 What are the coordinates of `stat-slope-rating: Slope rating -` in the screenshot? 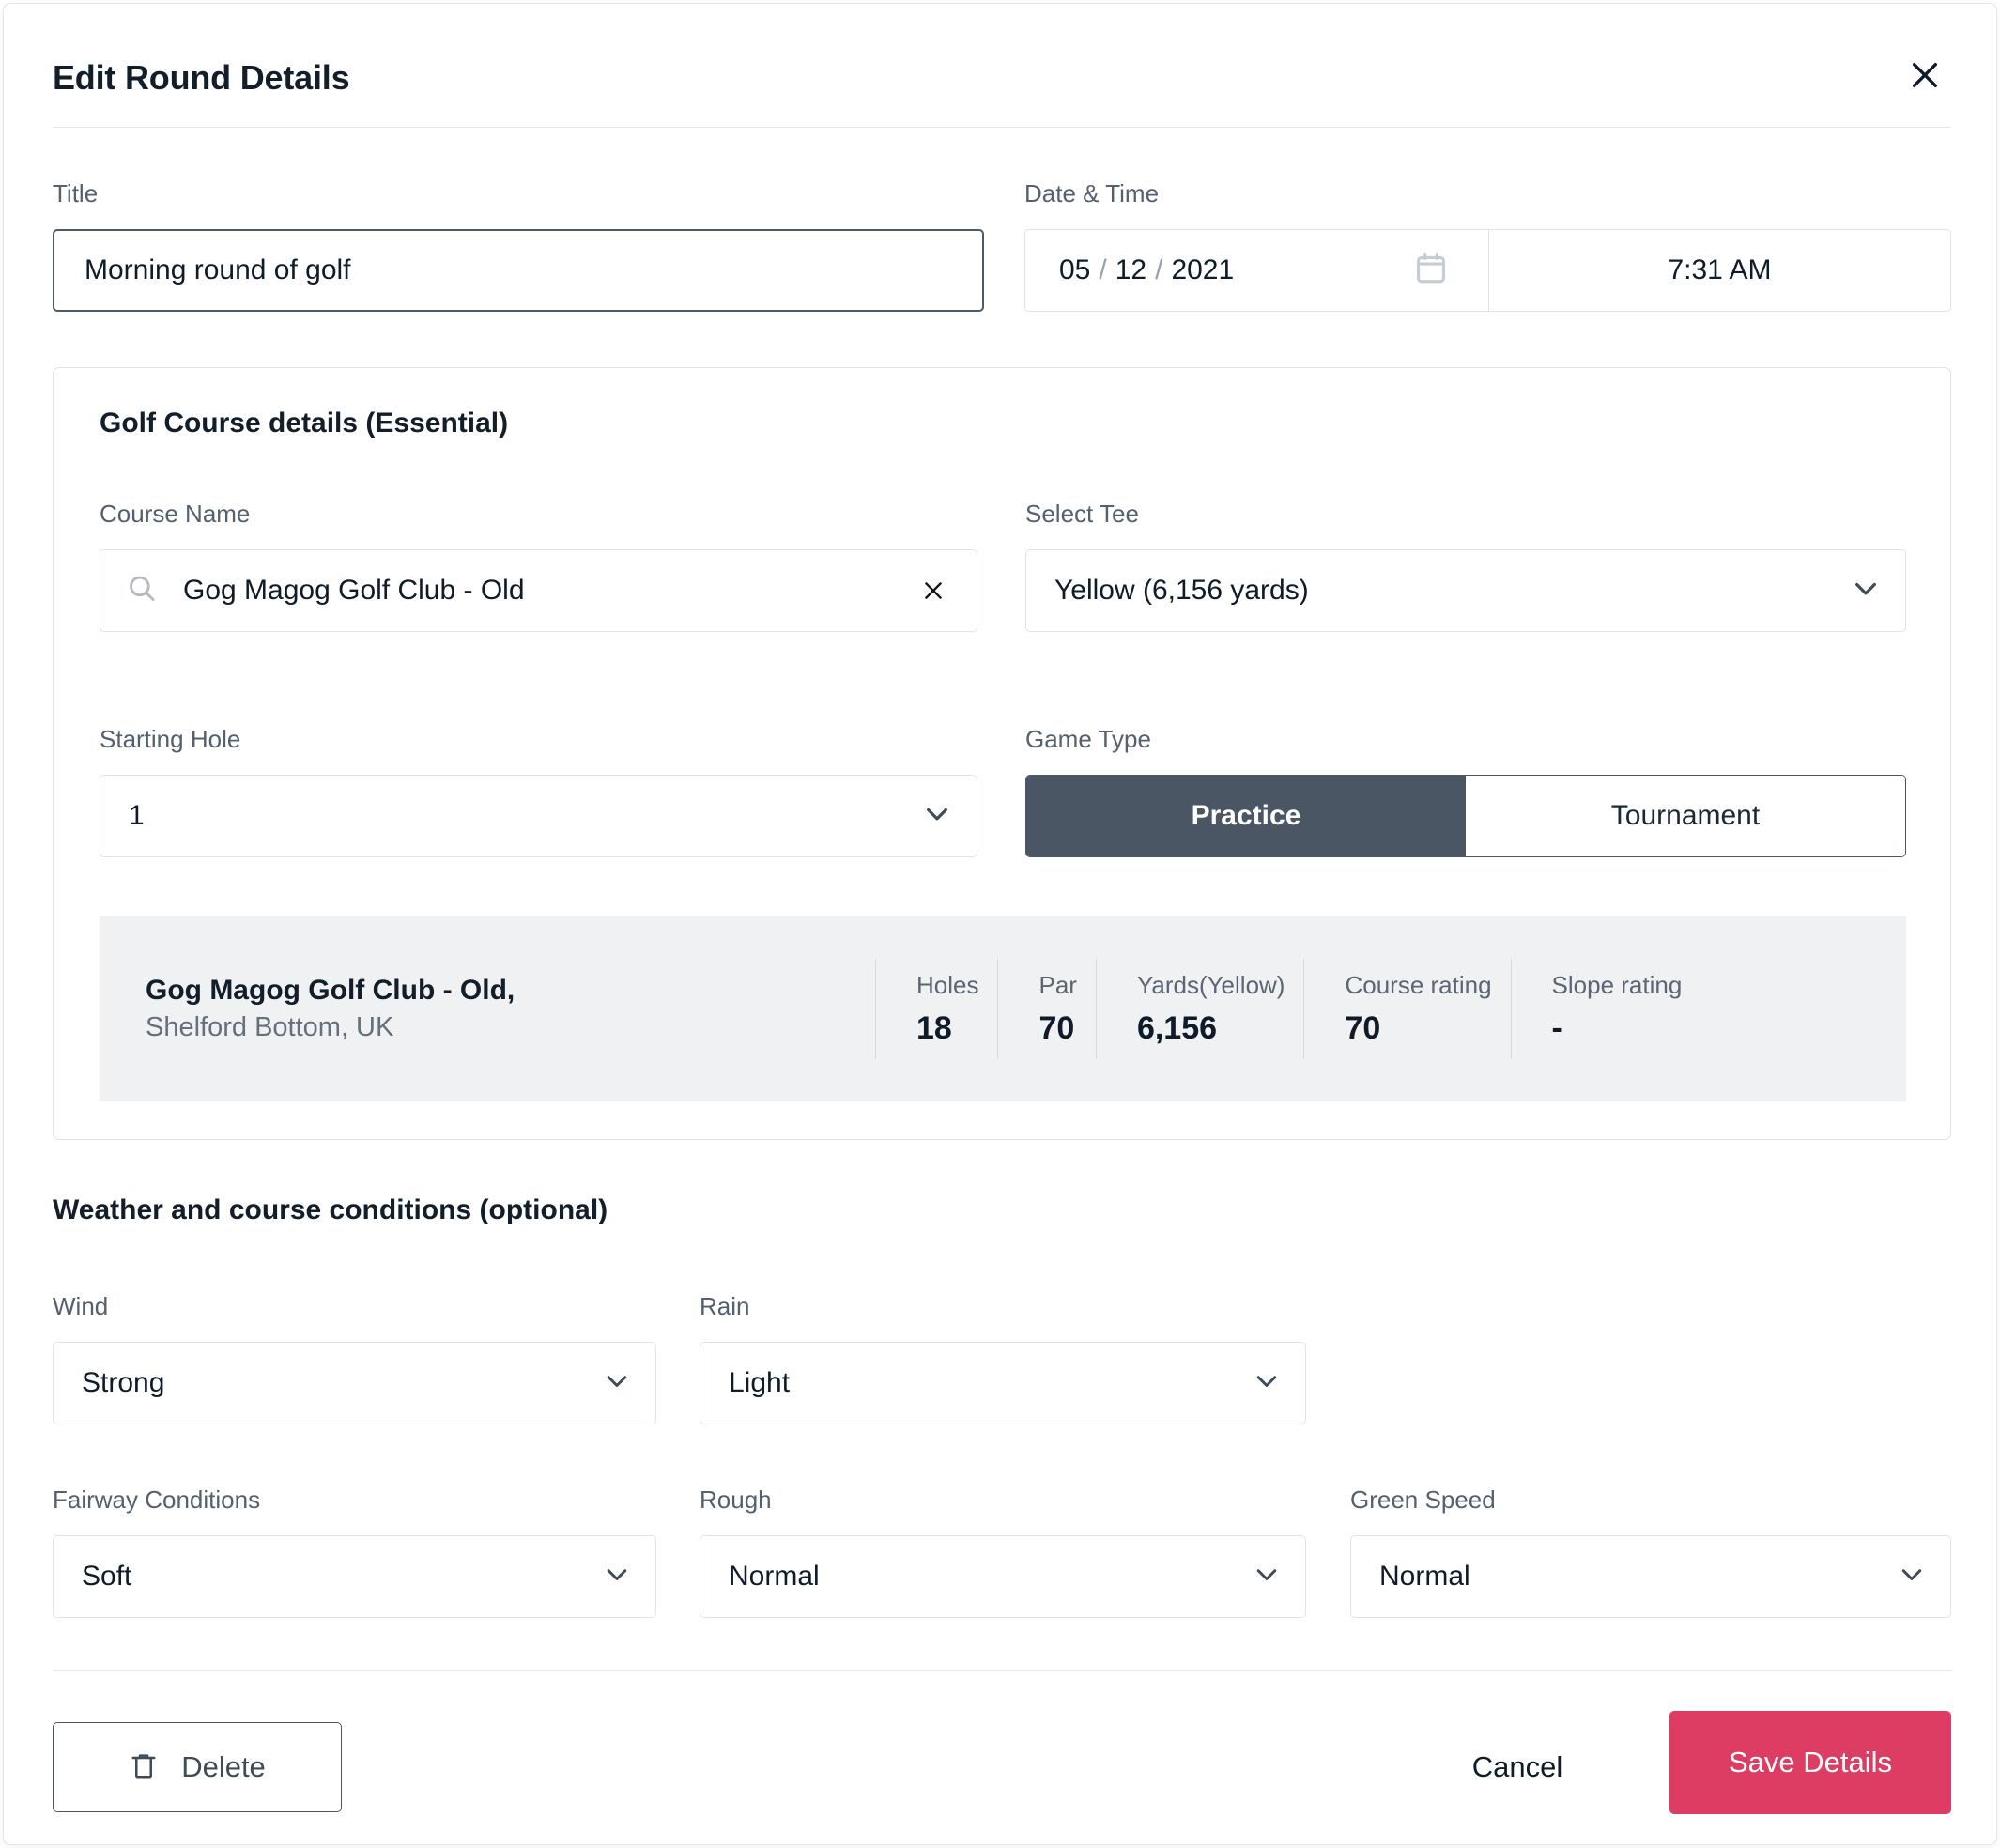 It's located at (1605, 1009).